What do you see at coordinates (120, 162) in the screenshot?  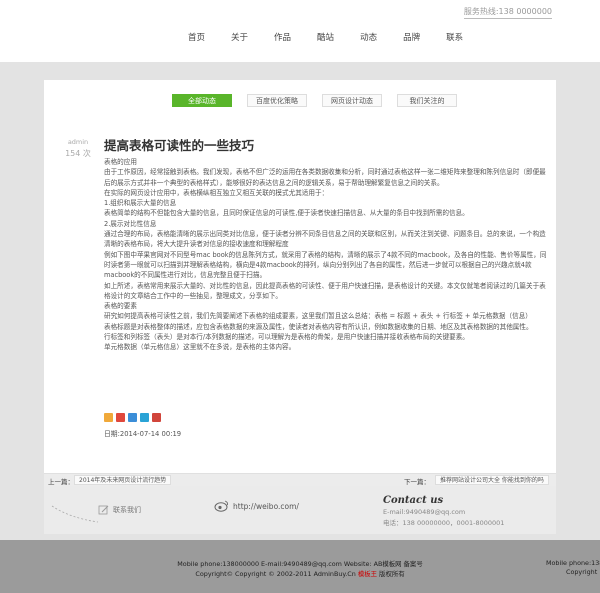 I see `article-category: 表格的应用` at bounding box center [120, 162].